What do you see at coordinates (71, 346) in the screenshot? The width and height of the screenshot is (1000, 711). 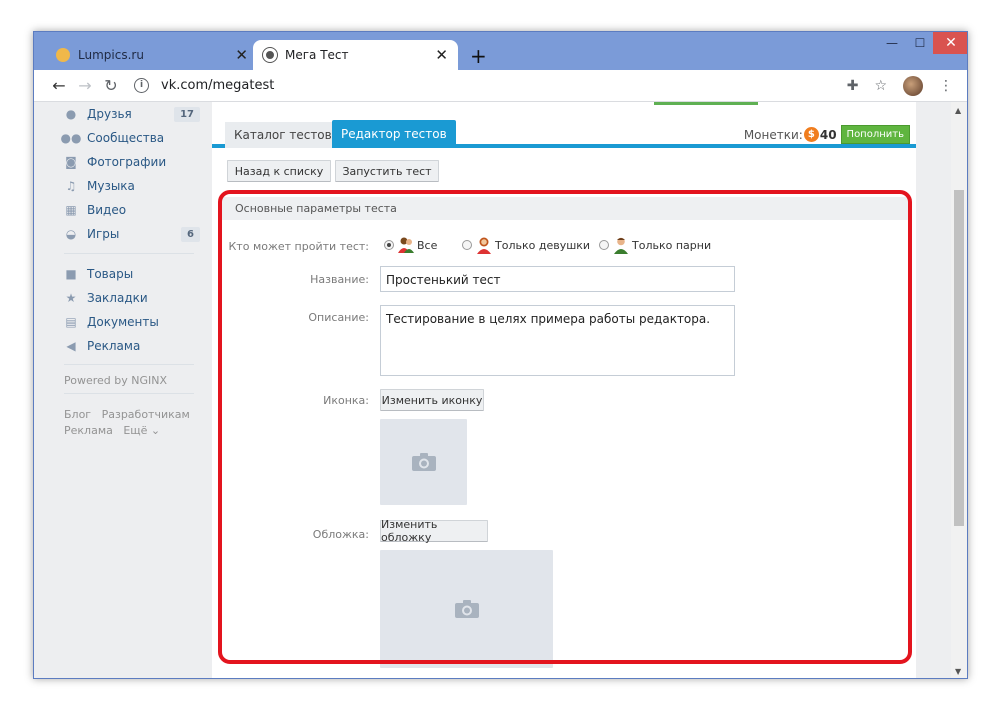 I see `megaphone-icon: ◀` at bounding box center [71, 346].